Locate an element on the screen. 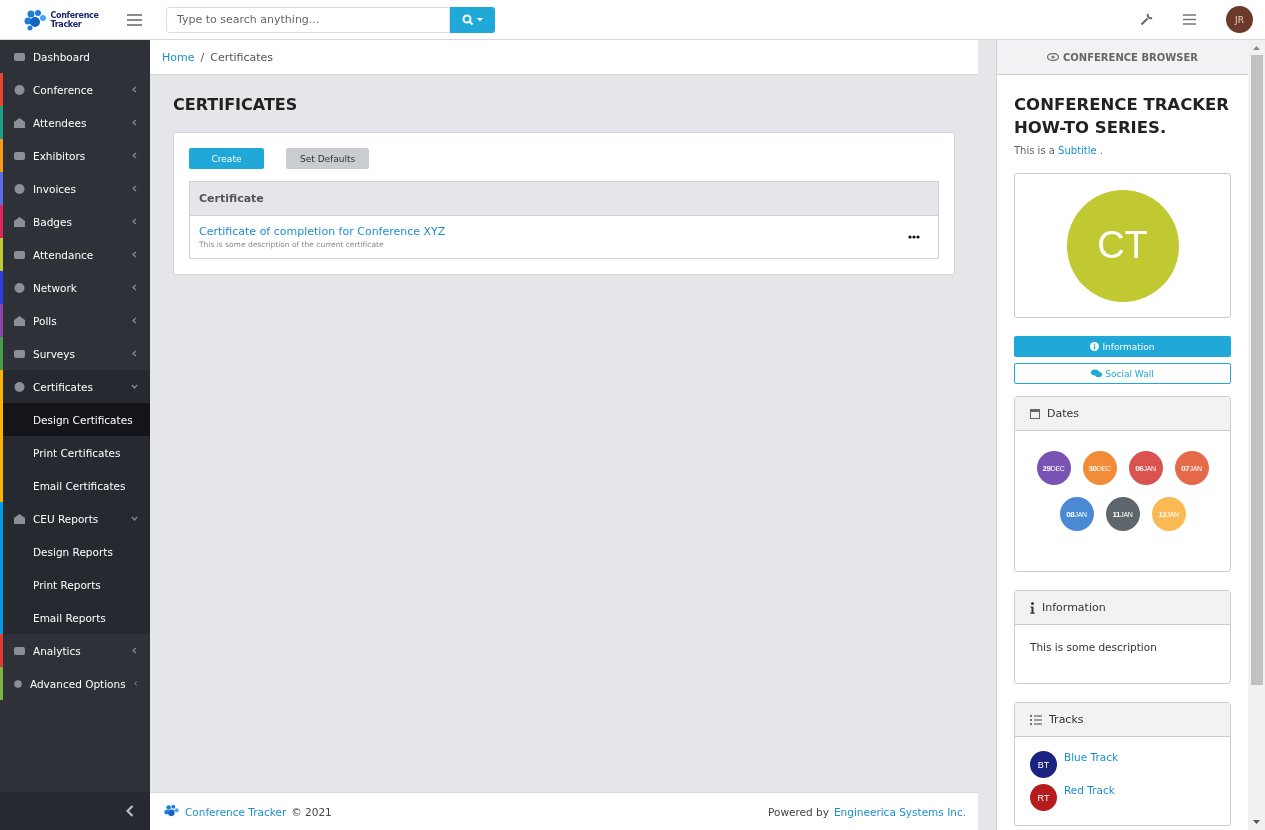  footer-brand-link: Conference Tracker is located at coordinates (236, 811).